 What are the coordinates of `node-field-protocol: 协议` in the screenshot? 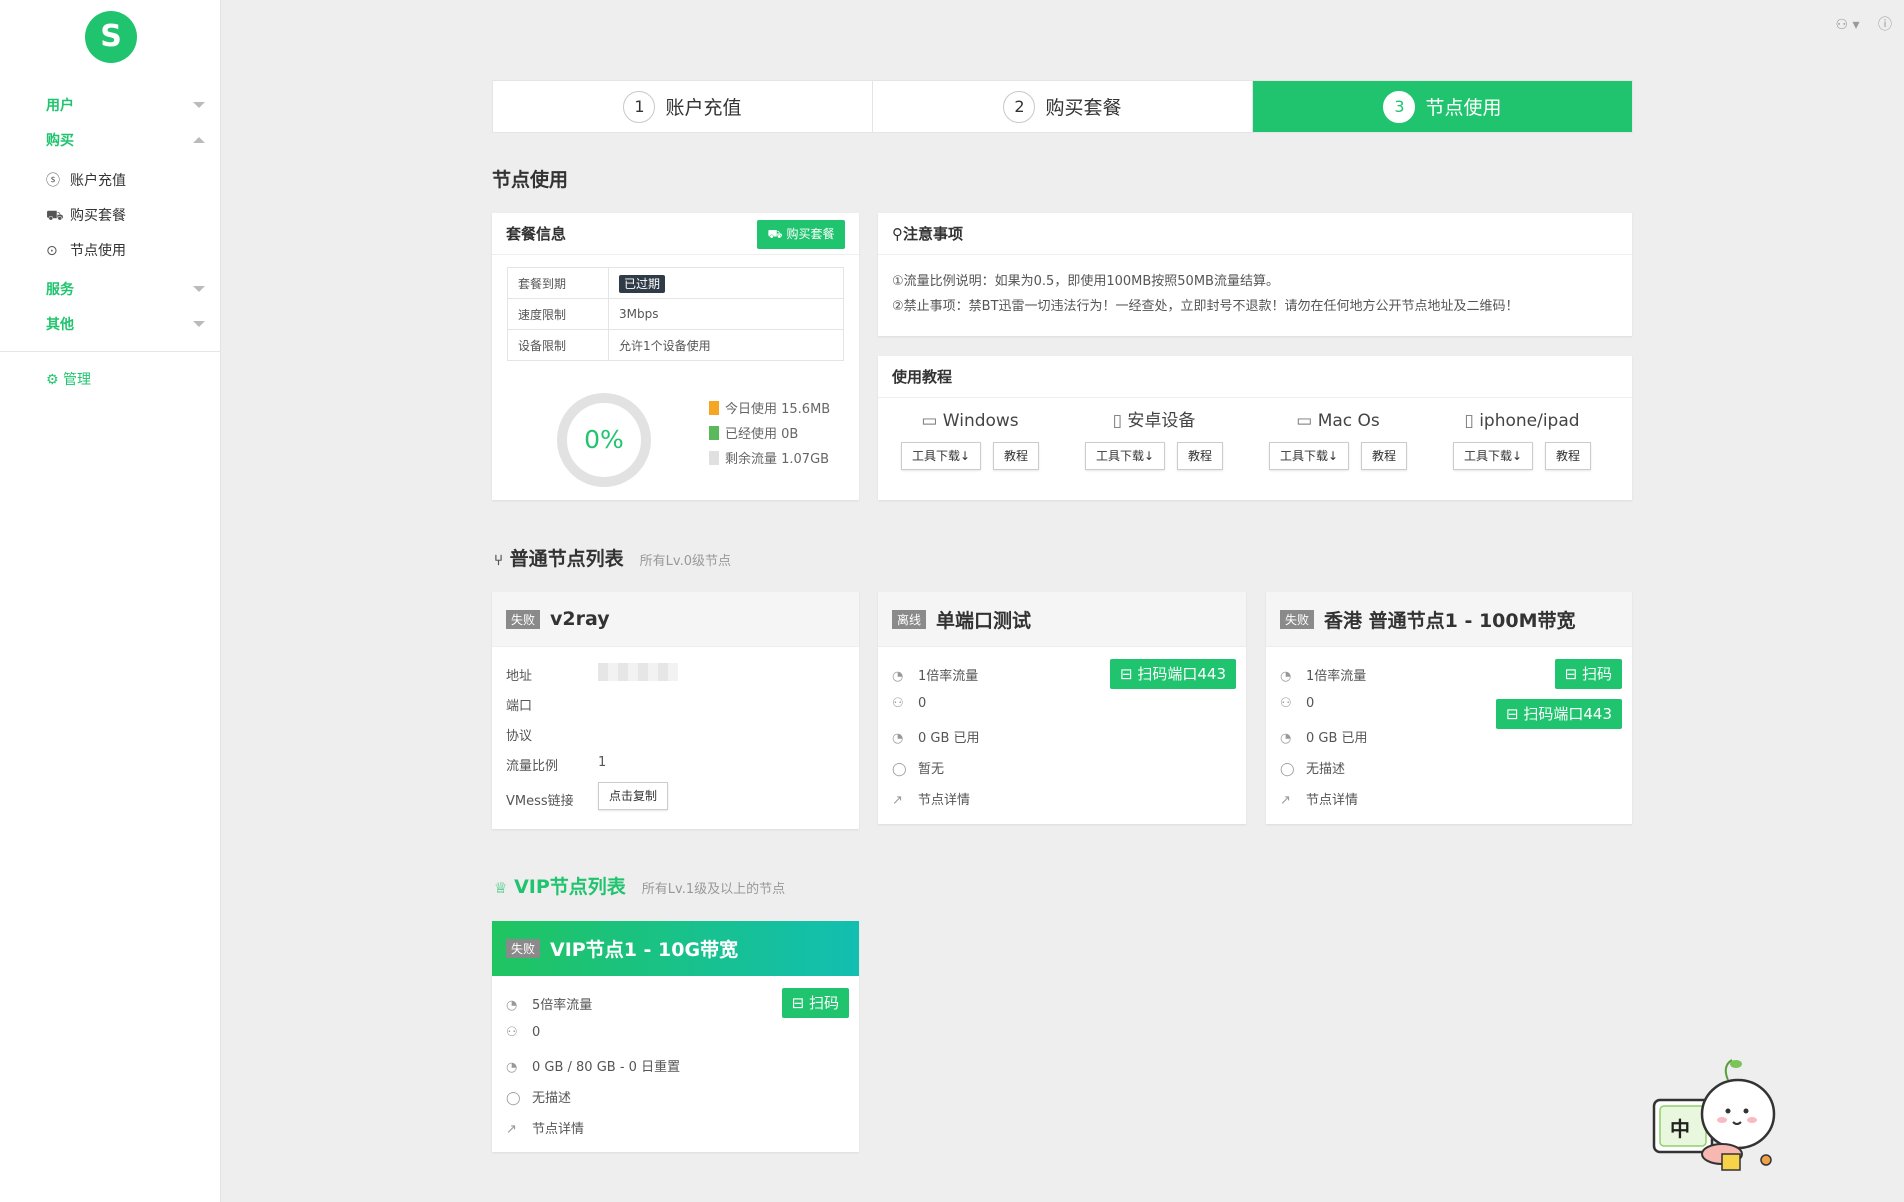 It's located at (519, 734).